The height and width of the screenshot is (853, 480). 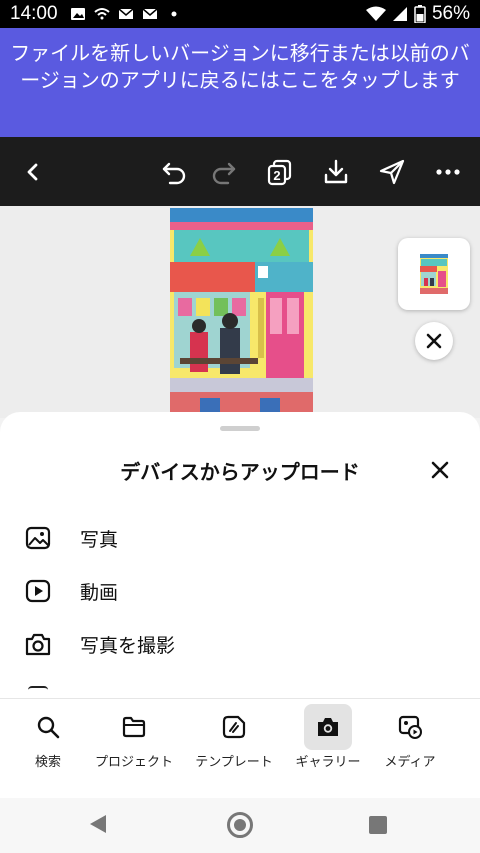 I want to click on system-navigation-bar, so click(x=240, y=825).